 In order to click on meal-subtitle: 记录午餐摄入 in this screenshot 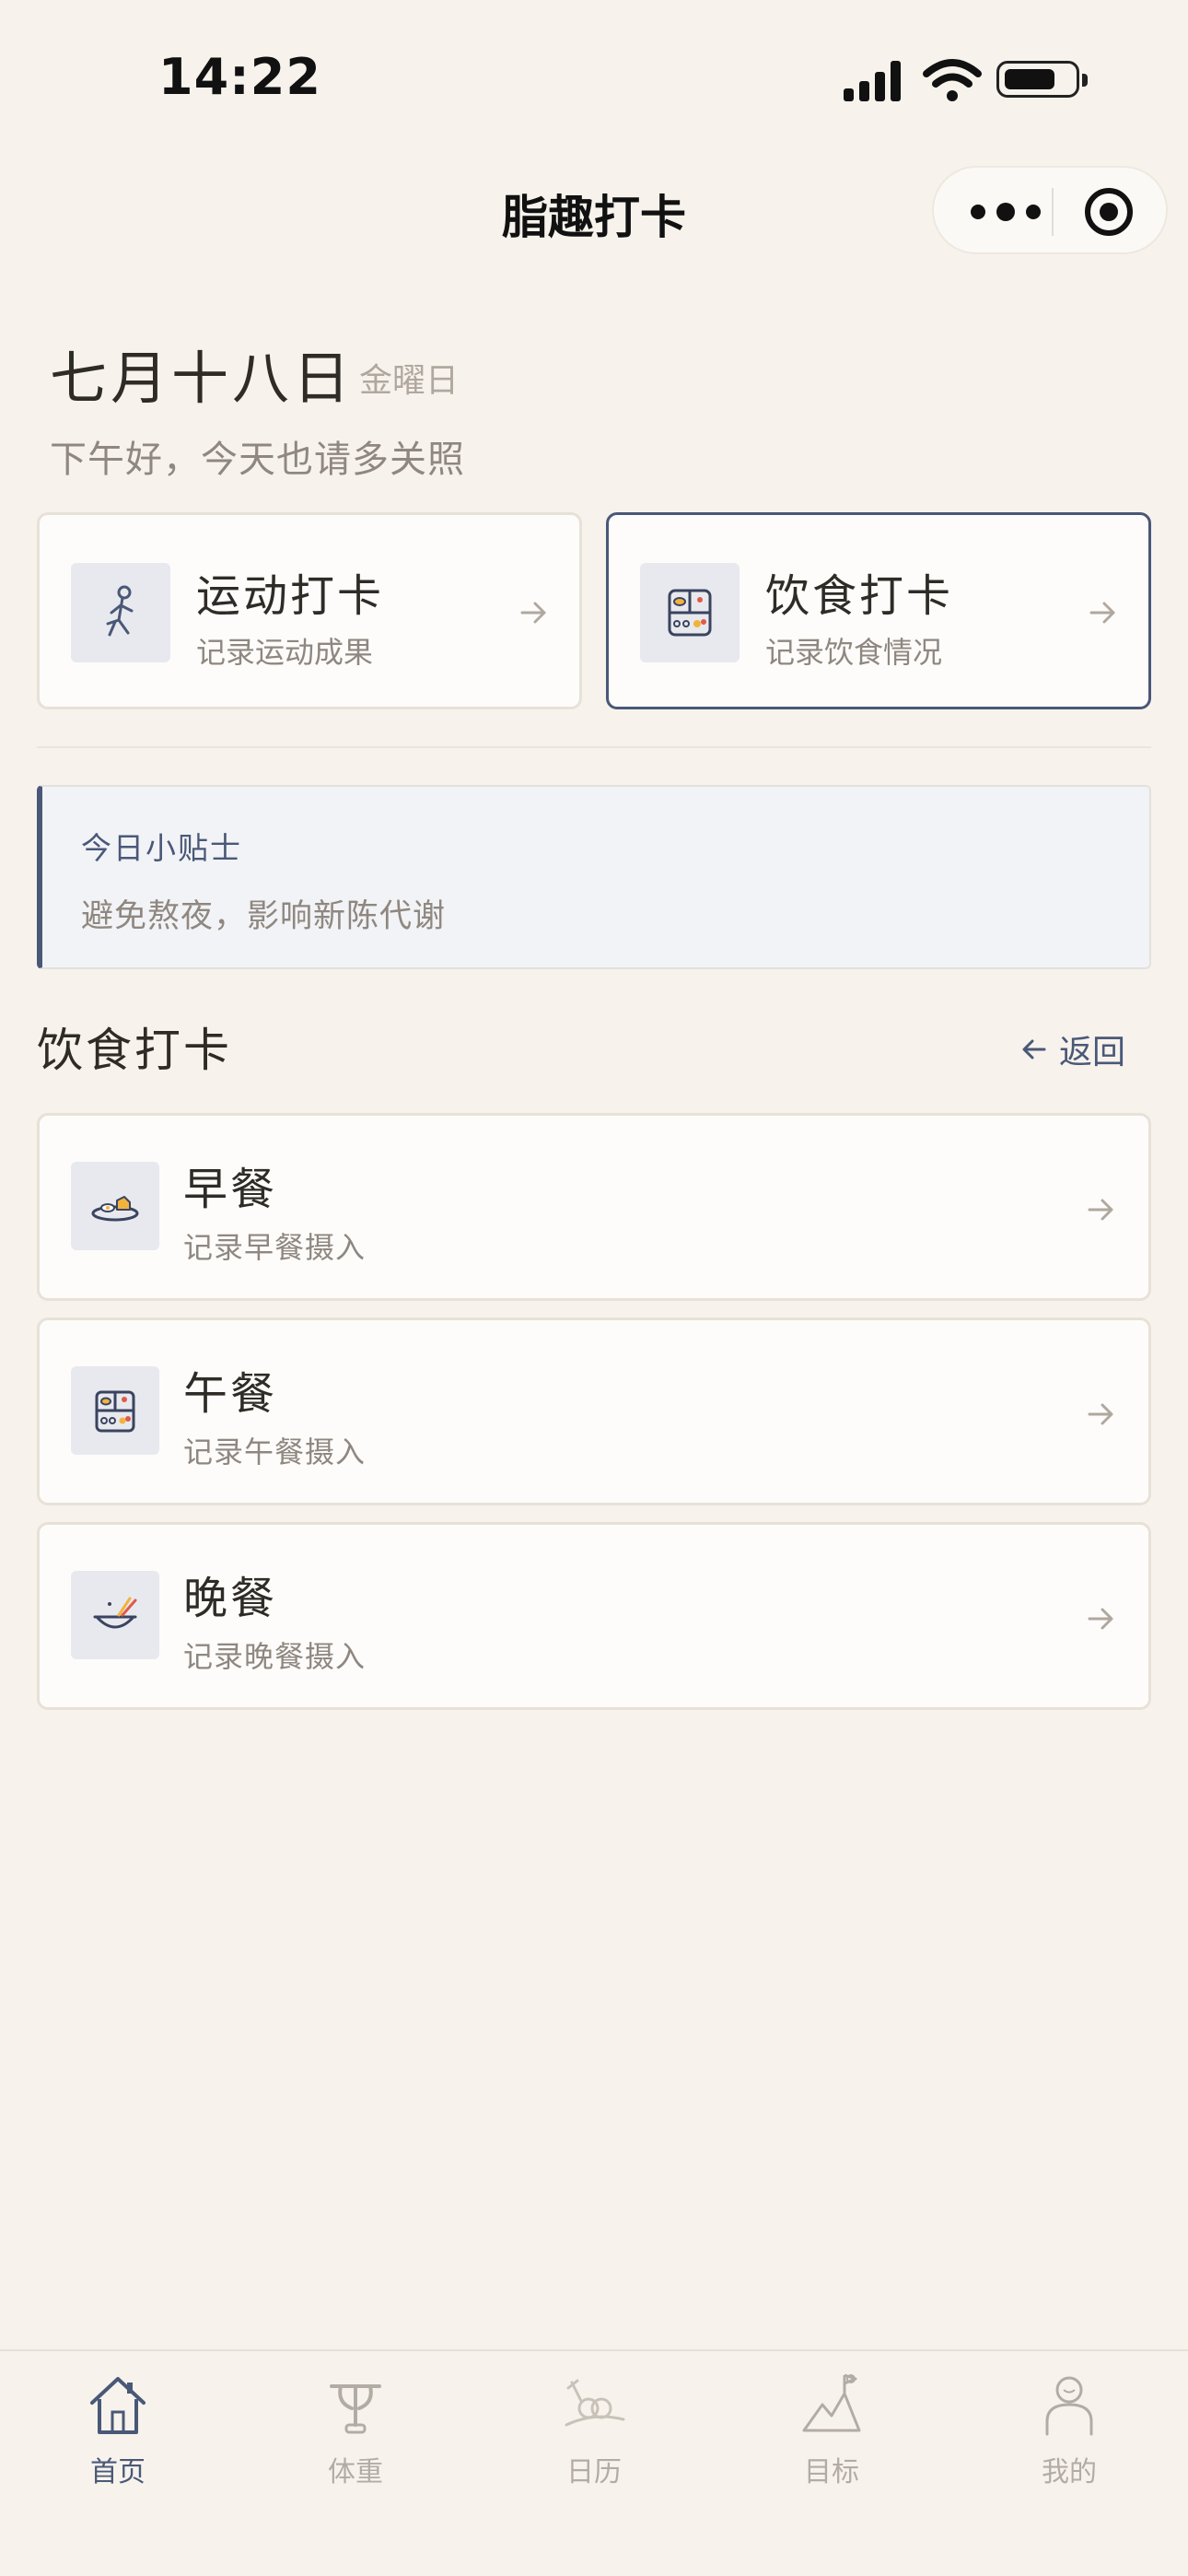, I will do `click(275, 1451)`.